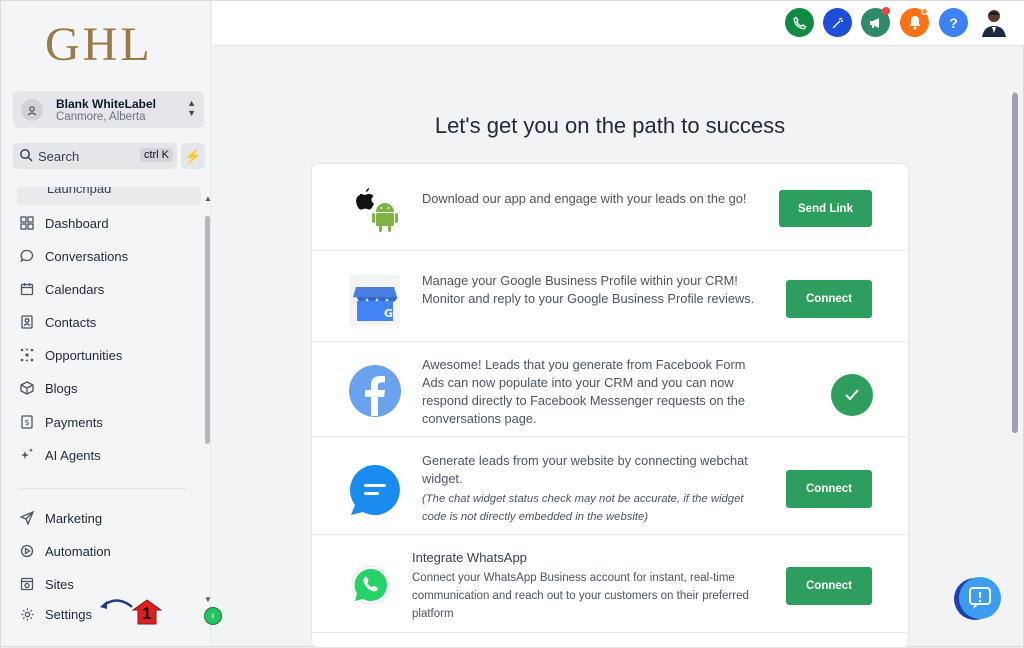 The width and height of the screenshot is (1024, 648). What do you see at coordinates (59, 584) in the screenshot?
I see `sidebar-item-label: Sites` at bounding box center [59, 584].